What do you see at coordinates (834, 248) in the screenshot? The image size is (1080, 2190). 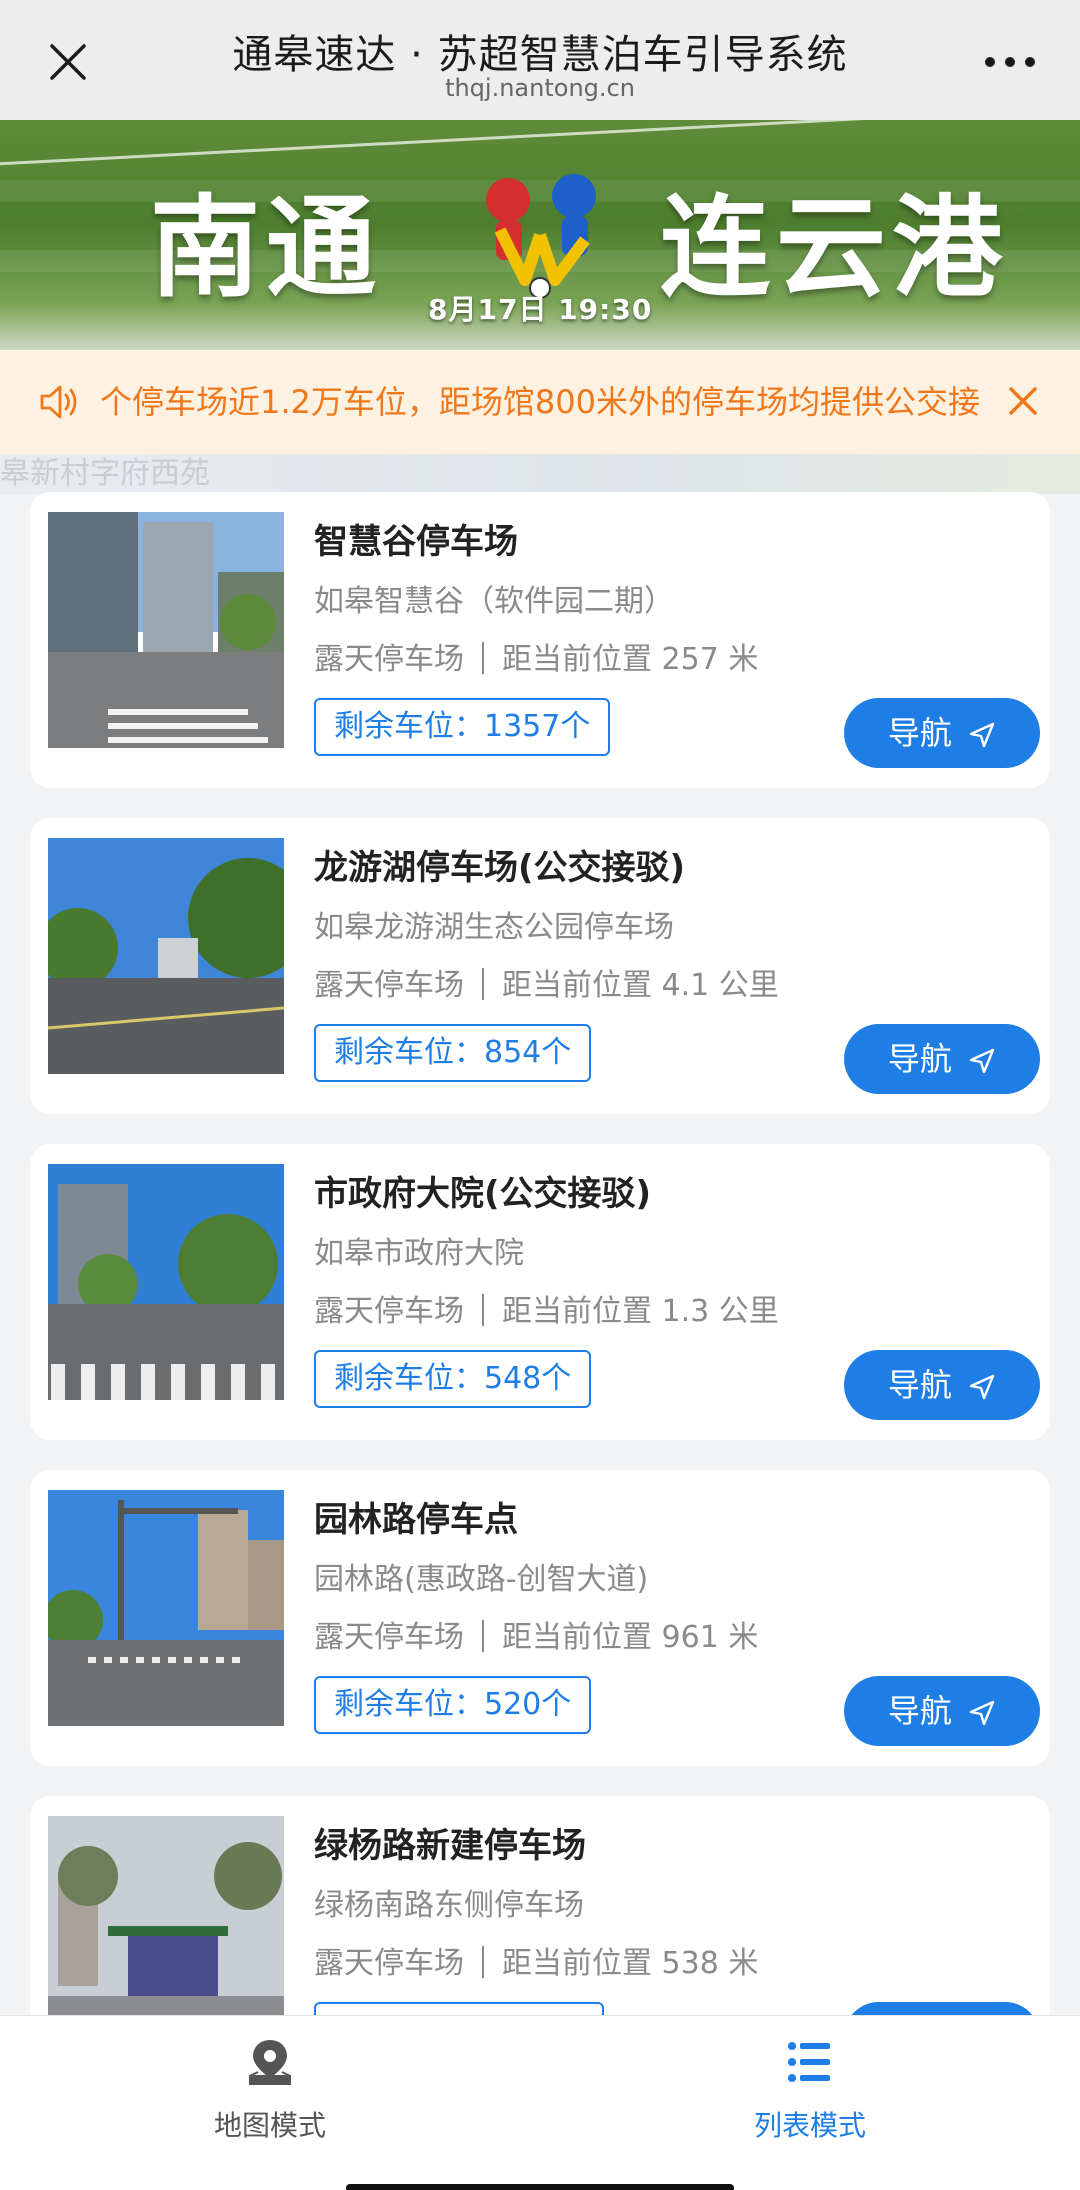 I see `team-right-name: 连云港` at bounding box center [834, 248].